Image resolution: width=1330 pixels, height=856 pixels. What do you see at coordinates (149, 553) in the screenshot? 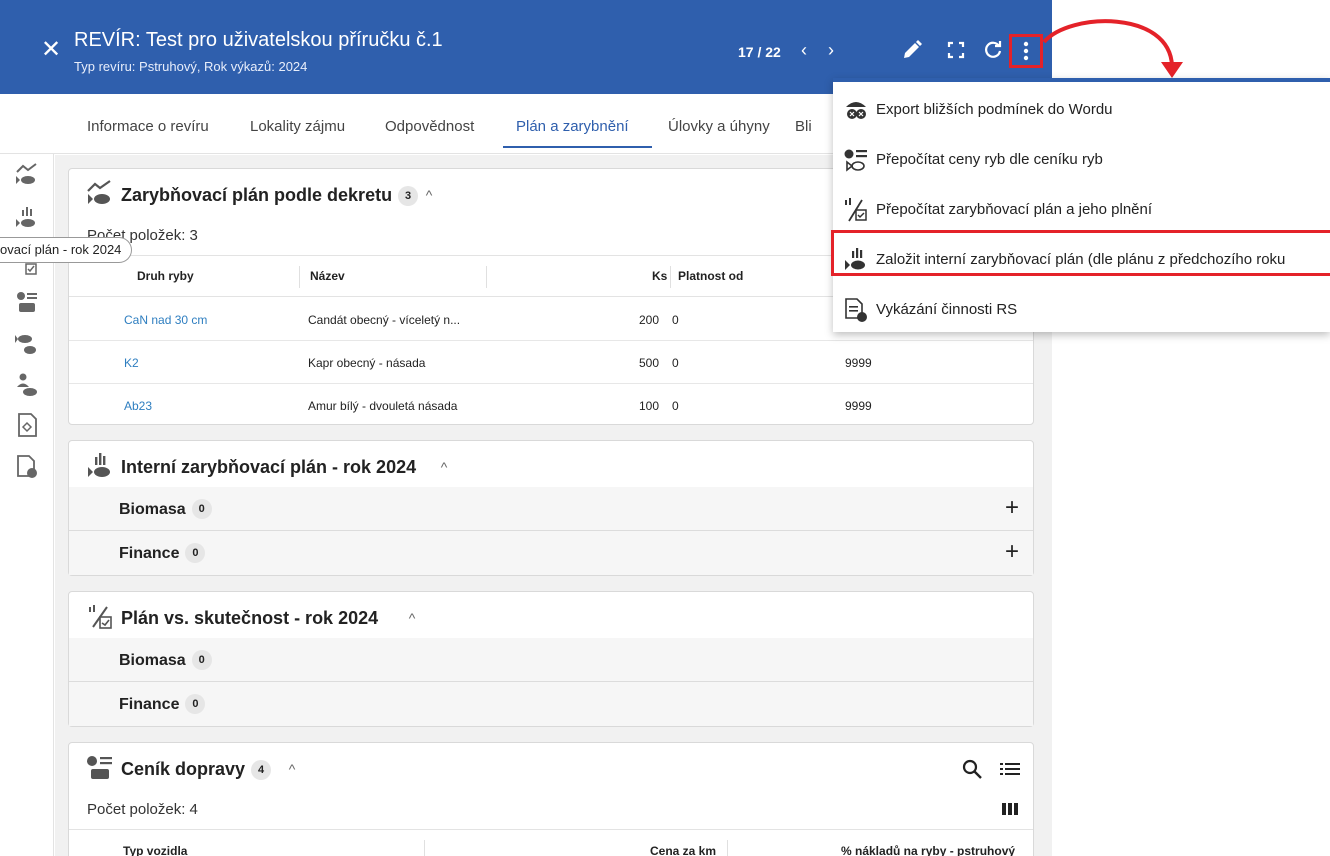
I see `sub-label-text: Finance` at bounding box center [149, 553].